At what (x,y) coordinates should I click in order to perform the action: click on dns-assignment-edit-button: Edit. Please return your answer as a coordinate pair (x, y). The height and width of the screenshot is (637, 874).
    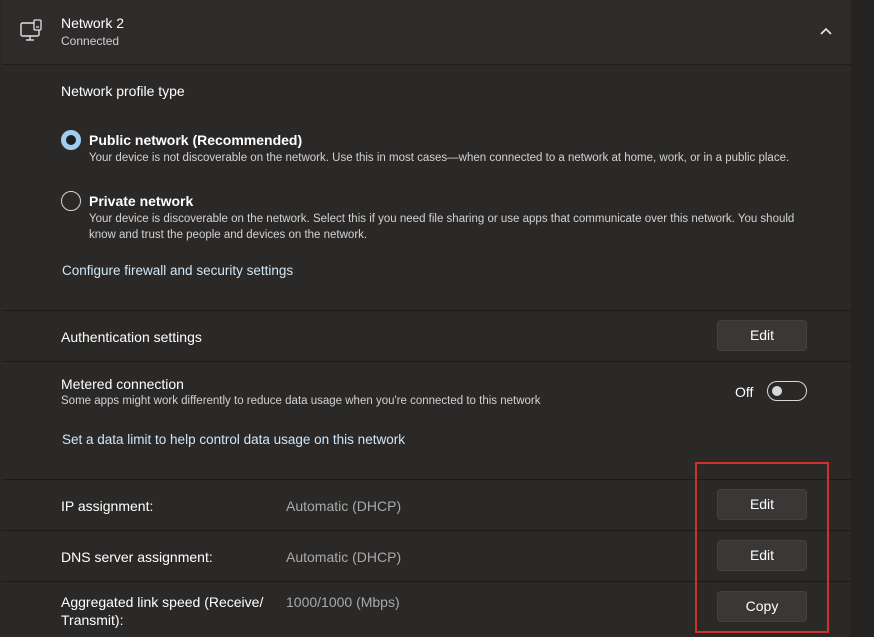
    Looking at the image, I should click on (762, 555).